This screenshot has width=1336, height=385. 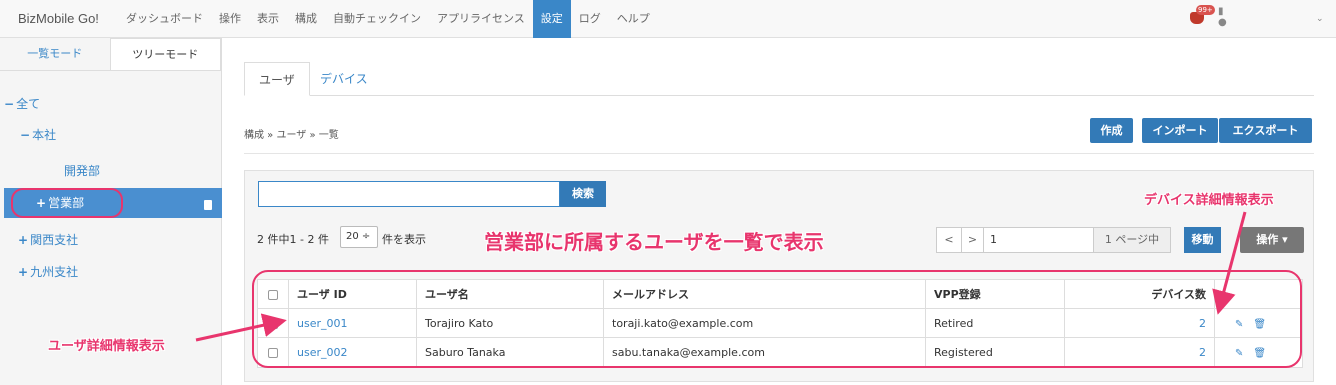 What do you see at coordinates (241, 327) in the screenshot?
I see `arrow-to-user-id` at bounding box center [241, 327].